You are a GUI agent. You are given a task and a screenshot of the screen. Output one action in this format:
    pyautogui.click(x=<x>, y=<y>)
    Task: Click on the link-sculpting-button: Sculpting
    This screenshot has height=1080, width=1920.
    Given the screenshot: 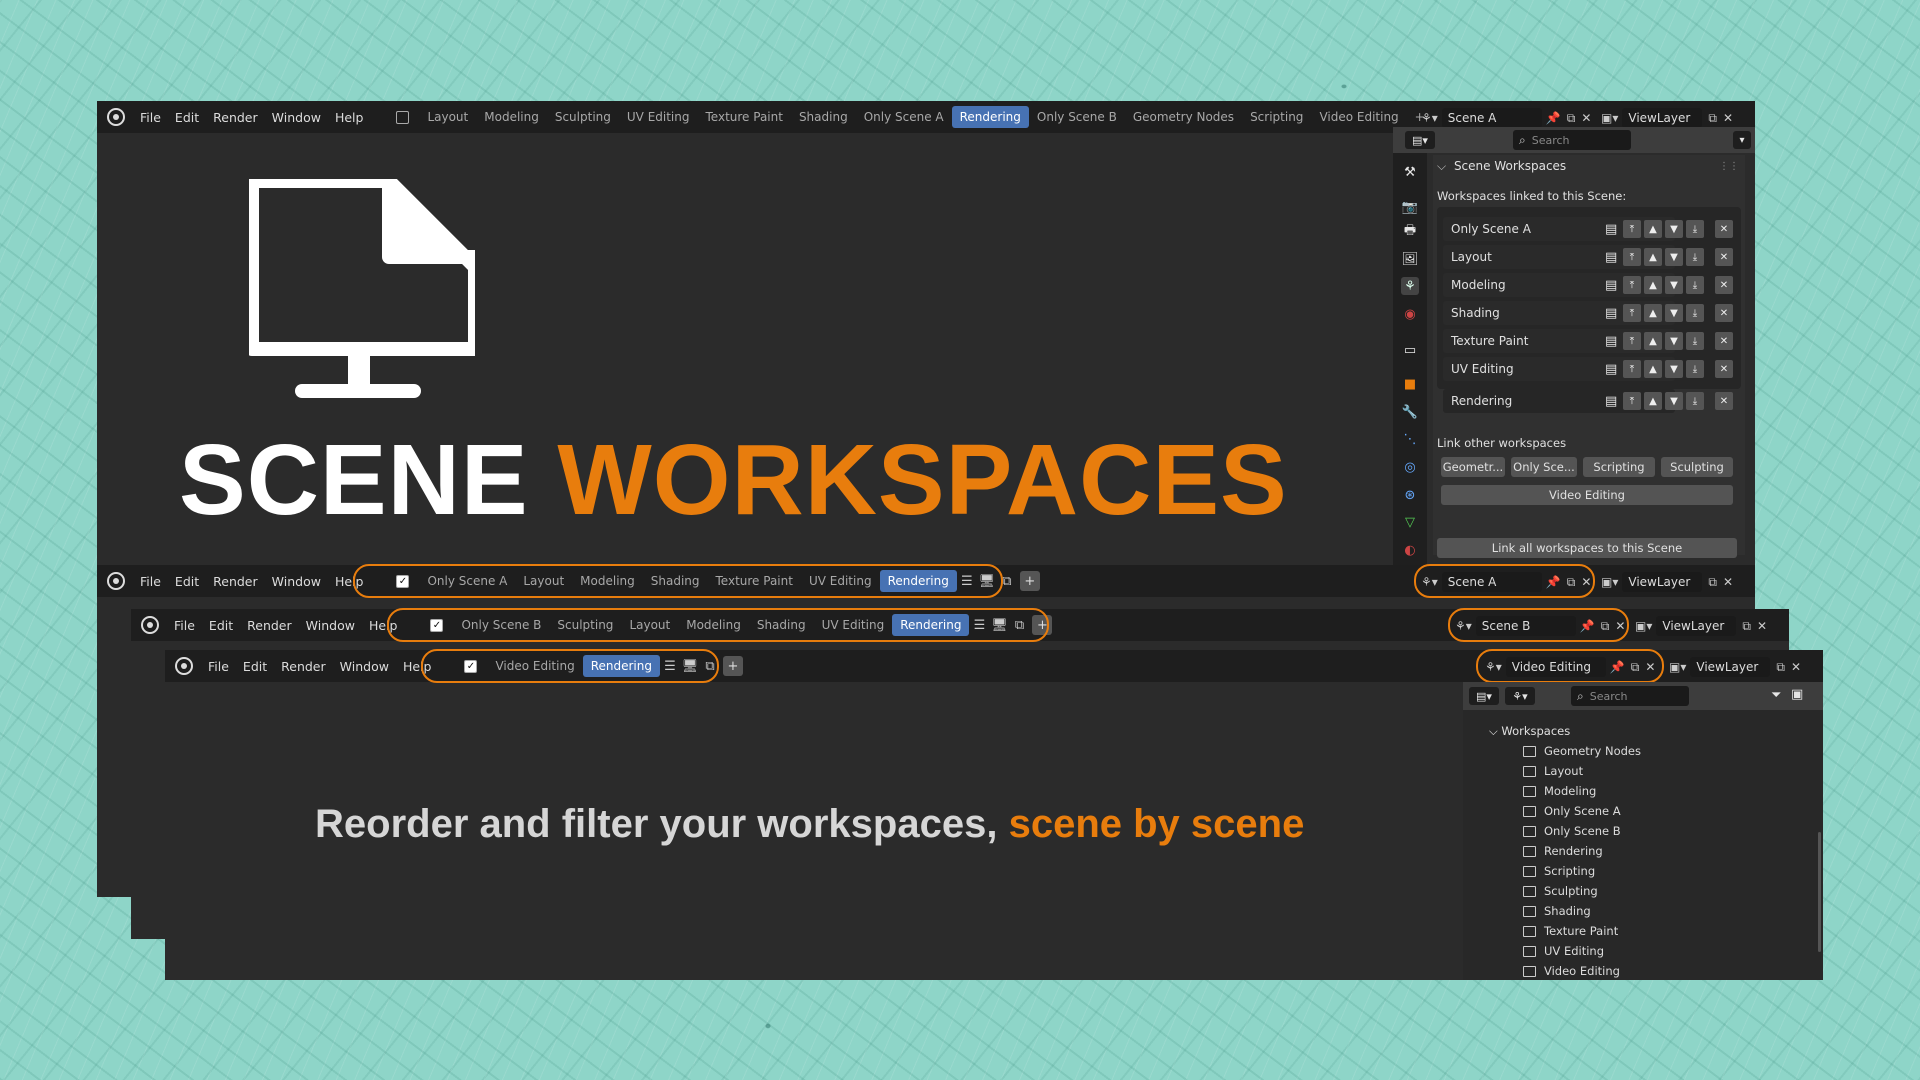 What is the action you would take?
    pyautogui.click(x=1697, y=467)
    